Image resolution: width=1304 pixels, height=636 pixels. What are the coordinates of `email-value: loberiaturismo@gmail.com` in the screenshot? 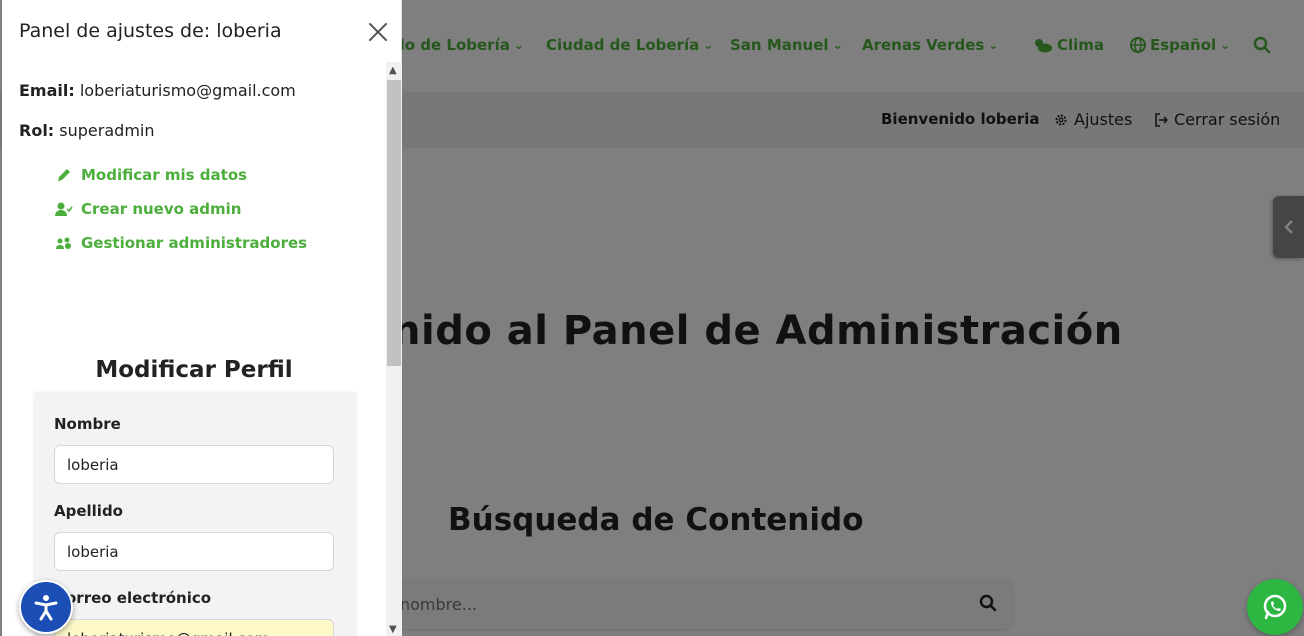 It's located at (187, 90).